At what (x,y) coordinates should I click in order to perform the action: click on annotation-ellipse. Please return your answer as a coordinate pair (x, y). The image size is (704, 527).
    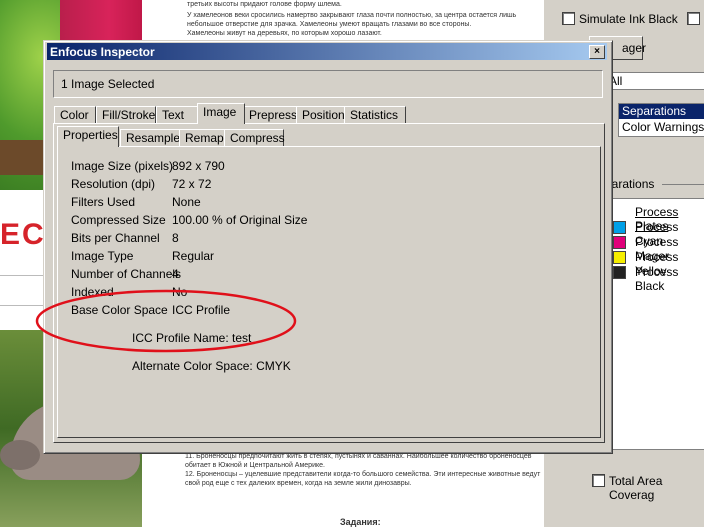
    Looking at the image, I should click on (166, 321).